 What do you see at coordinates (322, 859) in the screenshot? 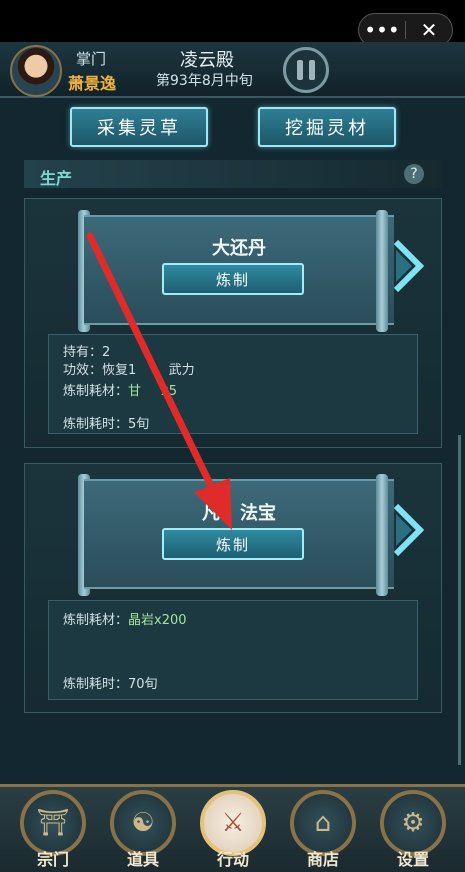
I see `nav-label: 商店` at bounding box center [322, 859].